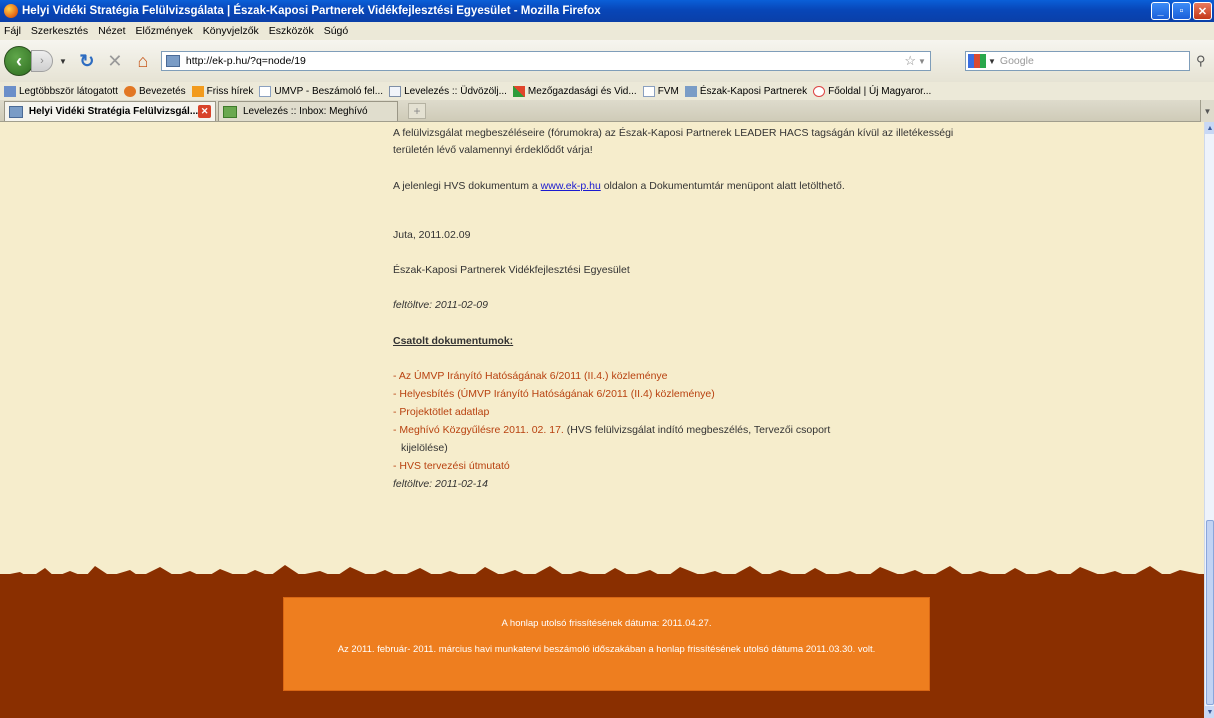  Describe the element at coordinates (12, 31) in the screenshot. I see `menu-file: Fájl` at that location.